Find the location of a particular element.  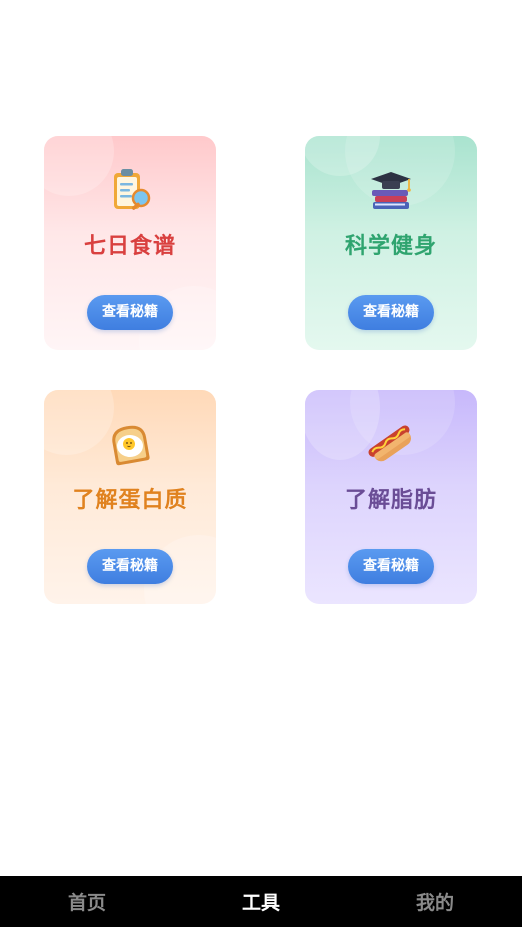

card-title: 科学健身 is located at coordinates (390, 246).